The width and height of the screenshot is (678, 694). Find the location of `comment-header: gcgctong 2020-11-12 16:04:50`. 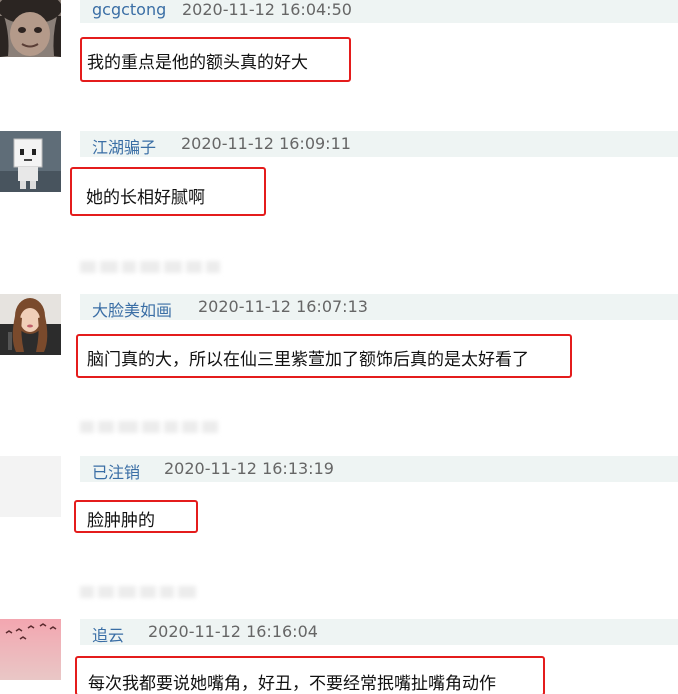

comment-header: gcgctong 2020-11-12 16:04:50 is located at coordinates (379, 11).